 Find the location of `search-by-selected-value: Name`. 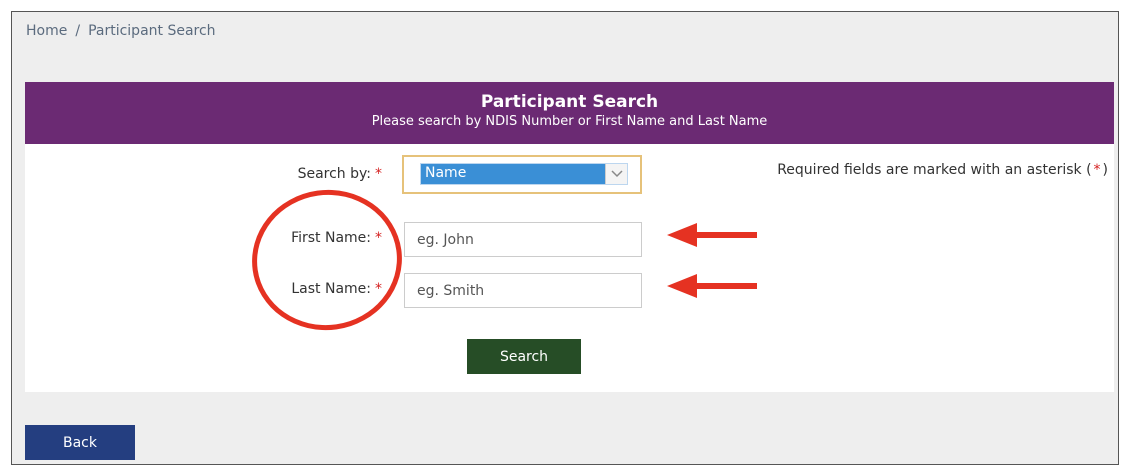

search-by-selected-value: Name is located at coordinates (446, 173).